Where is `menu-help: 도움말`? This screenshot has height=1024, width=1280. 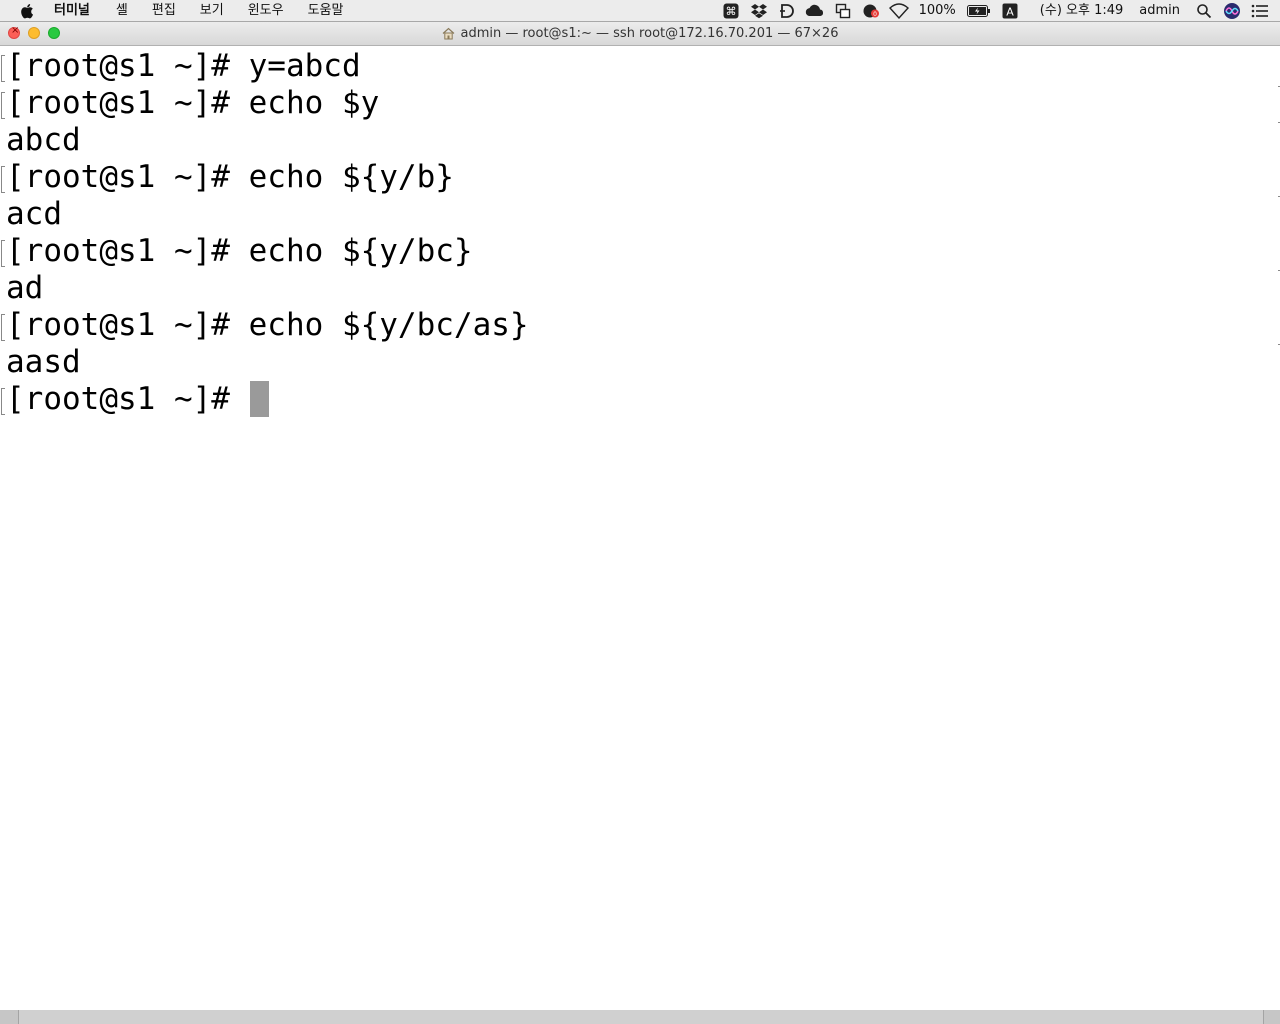 menu-help: 도움말 is located at coordinates (326, 11).